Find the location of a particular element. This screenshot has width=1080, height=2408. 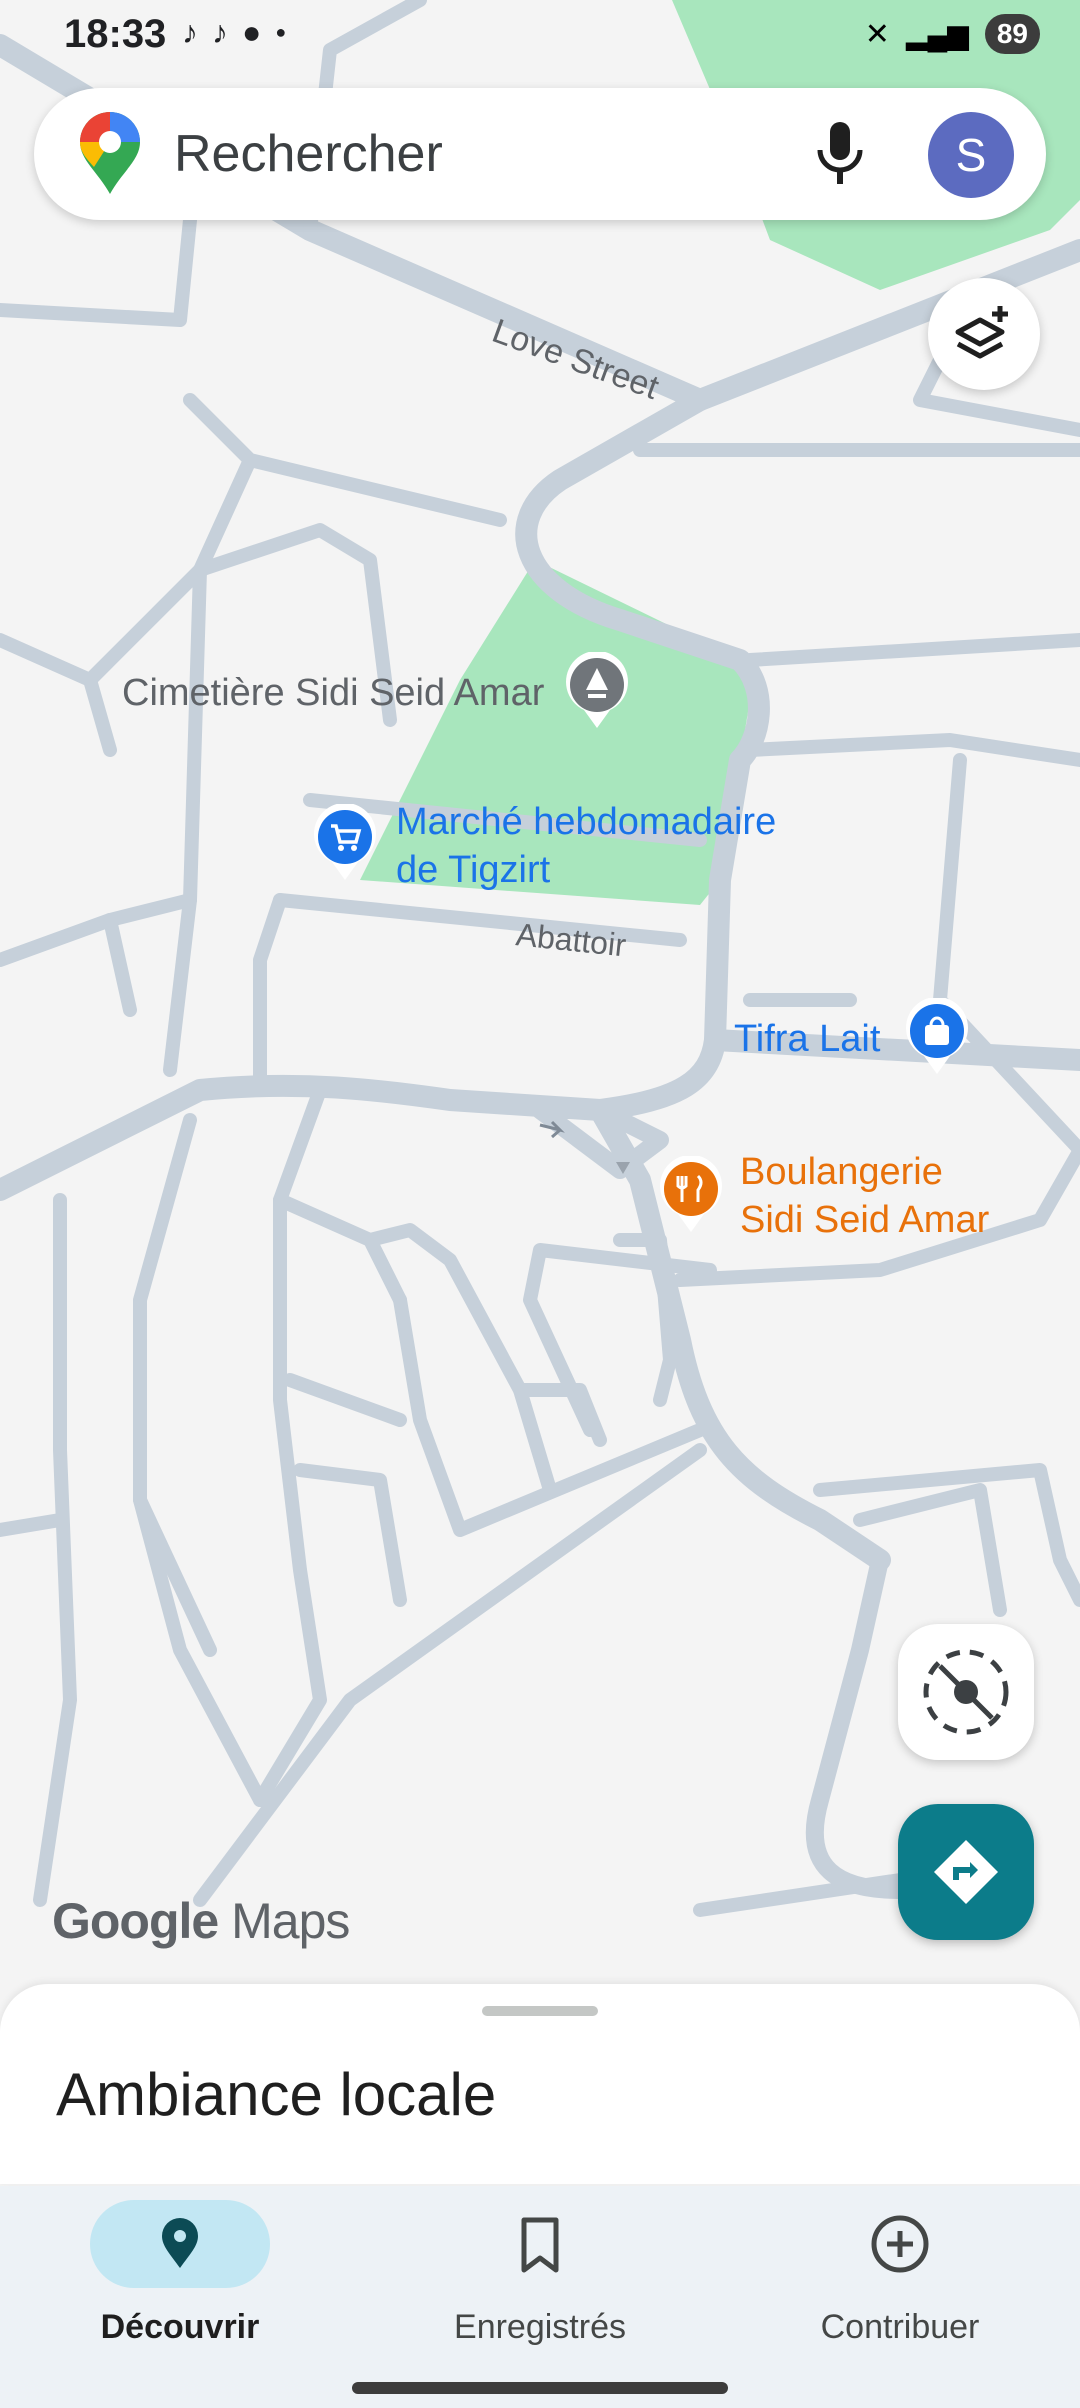

place-label-bakery-line1: Boulangerie is located at coordinates (841, 1172).